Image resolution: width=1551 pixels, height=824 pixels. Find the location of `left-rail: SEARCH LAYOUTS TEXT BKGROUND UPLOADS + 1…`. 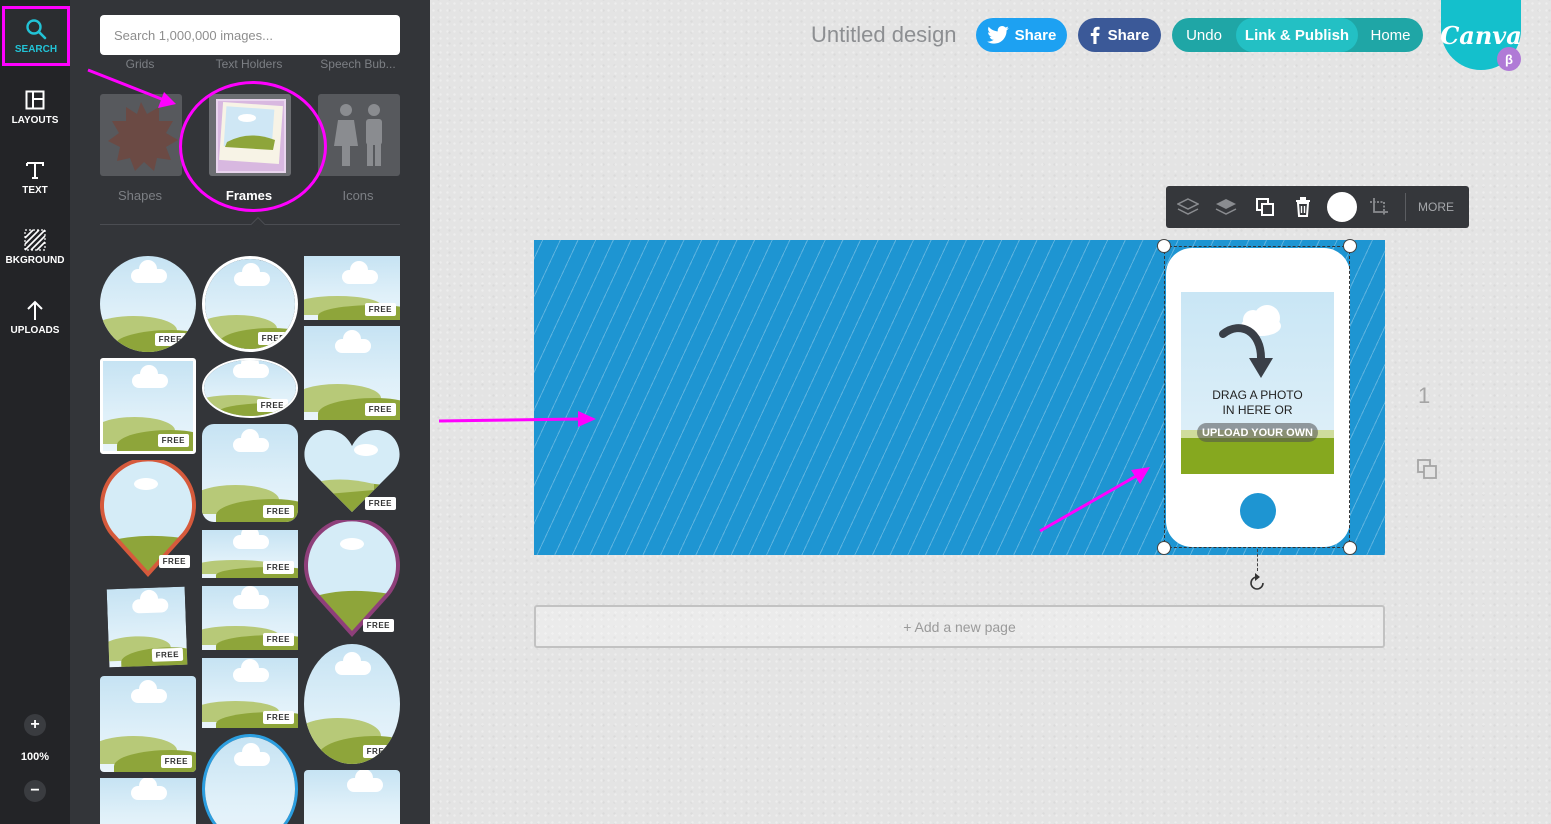

left-rail: SEARCH LAYOUTS TEXT BKGROUND UPLOADS + 1… is located at coordinates (35, 412).